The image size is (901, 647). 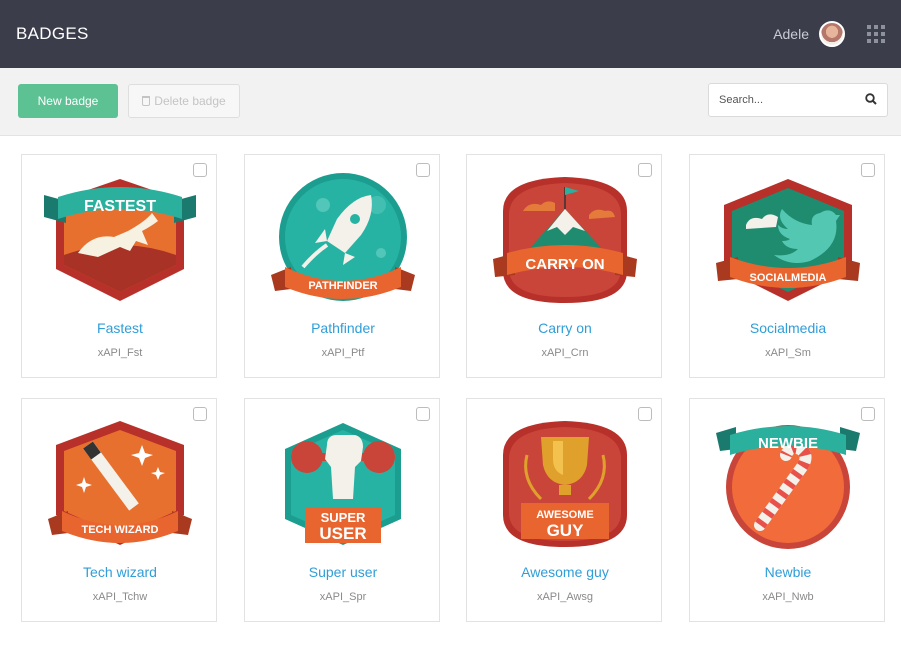 What do you see at coordinates (450, 34) in the screenshot?
I see `top-bar: BADGES Adele` at bounding box center [450, 34].